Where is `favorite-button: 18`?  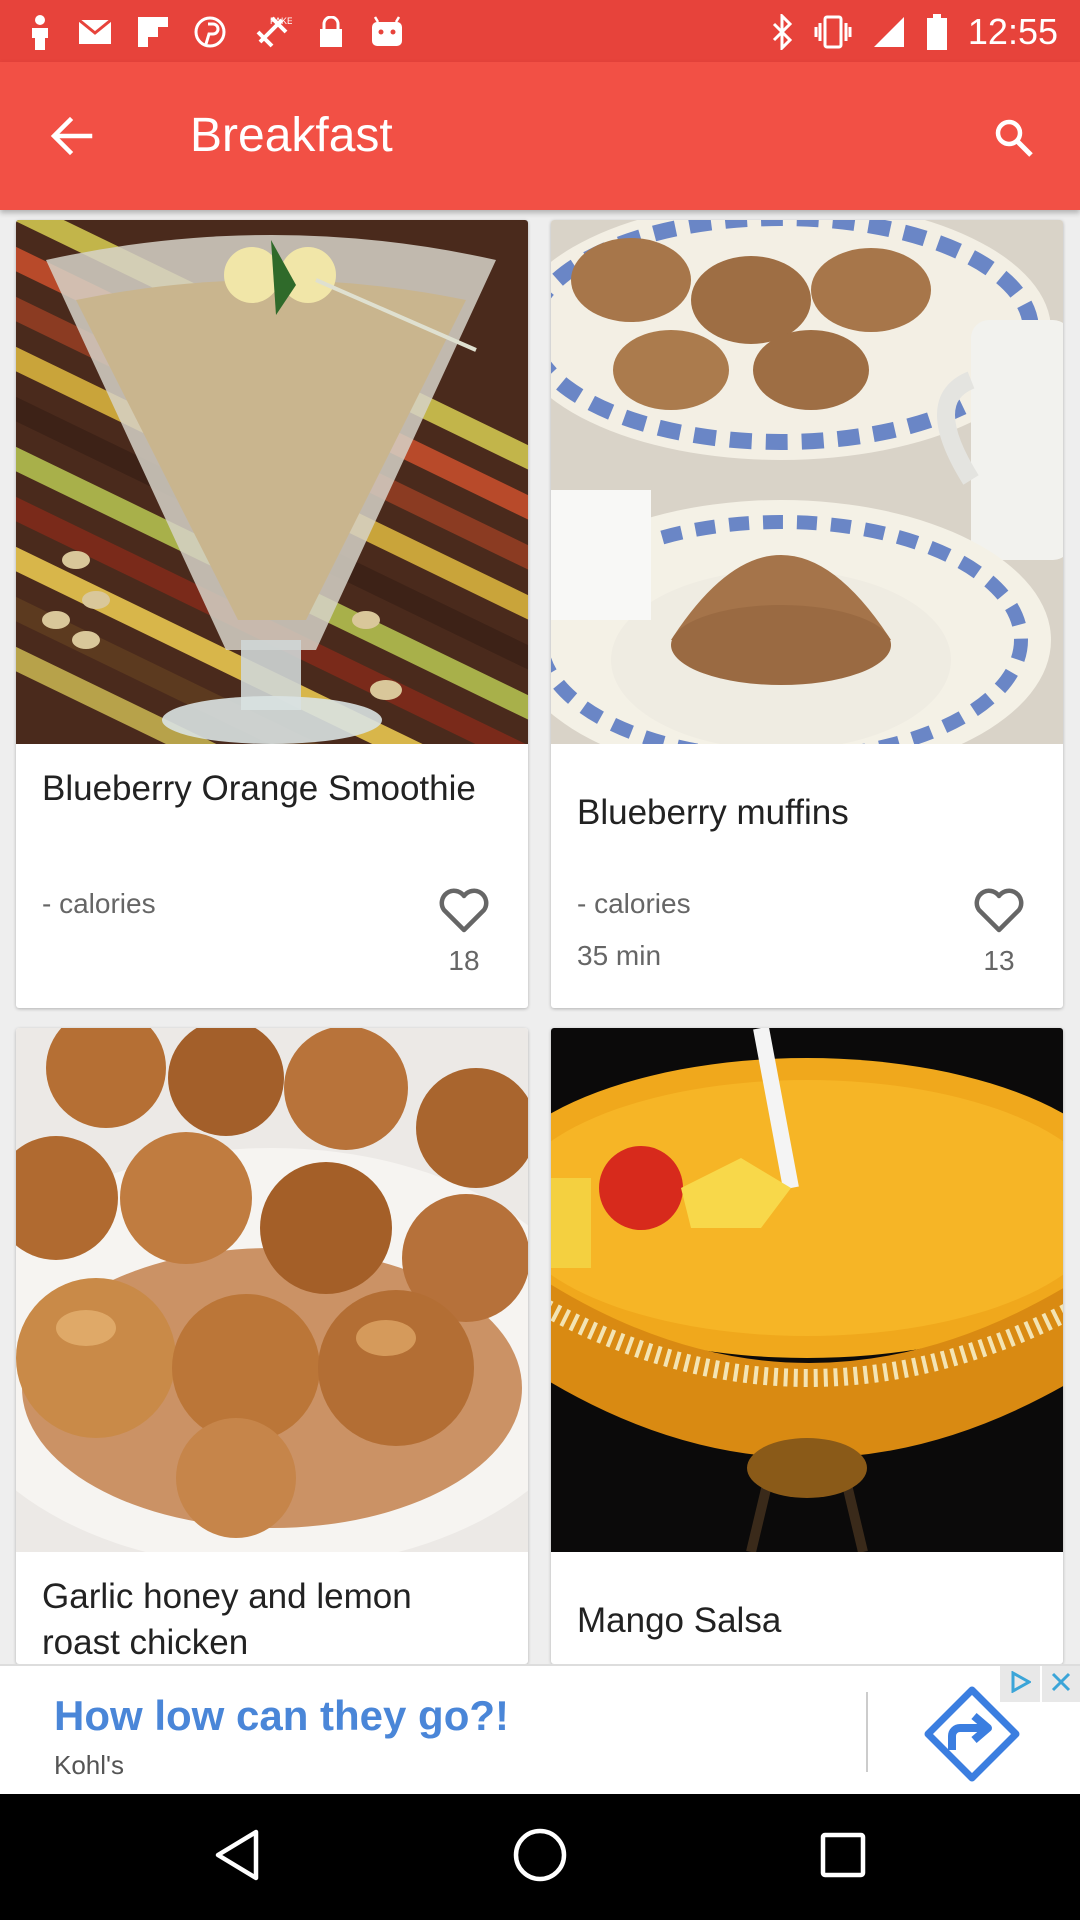
favorite-button: 18 is located at coordinates (464, 932).